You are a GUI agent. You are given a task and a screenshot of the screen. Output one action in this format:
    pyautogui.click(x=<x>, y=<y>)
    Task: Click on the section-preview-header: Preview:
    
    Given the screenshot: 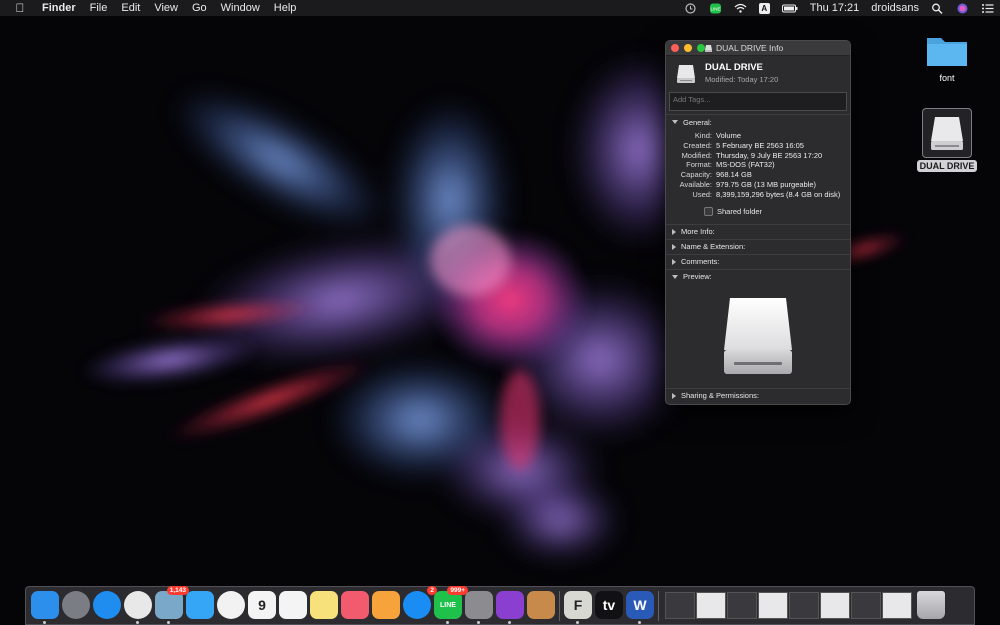 What is the action you would take?
    pyautogui.click(x=758, y=276)
    